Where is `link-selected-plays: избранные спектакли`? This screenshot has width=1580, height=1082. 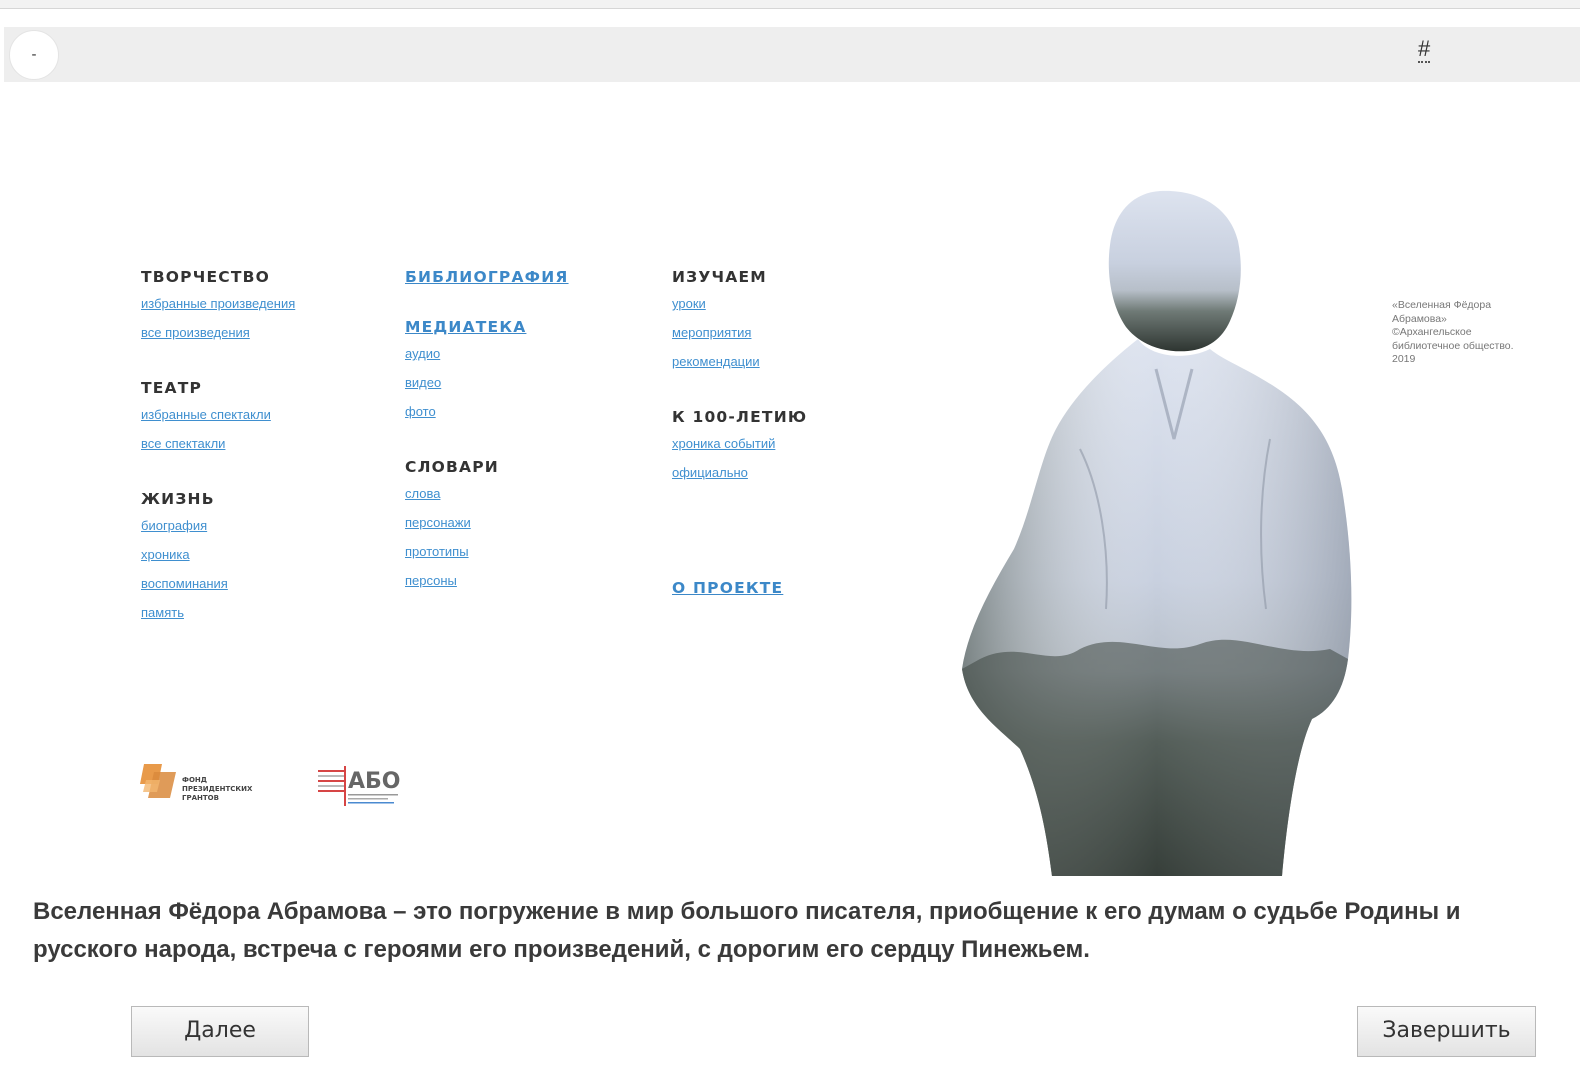 link-selected-plays: избранные спектакли is located at coordinates (261, 420).